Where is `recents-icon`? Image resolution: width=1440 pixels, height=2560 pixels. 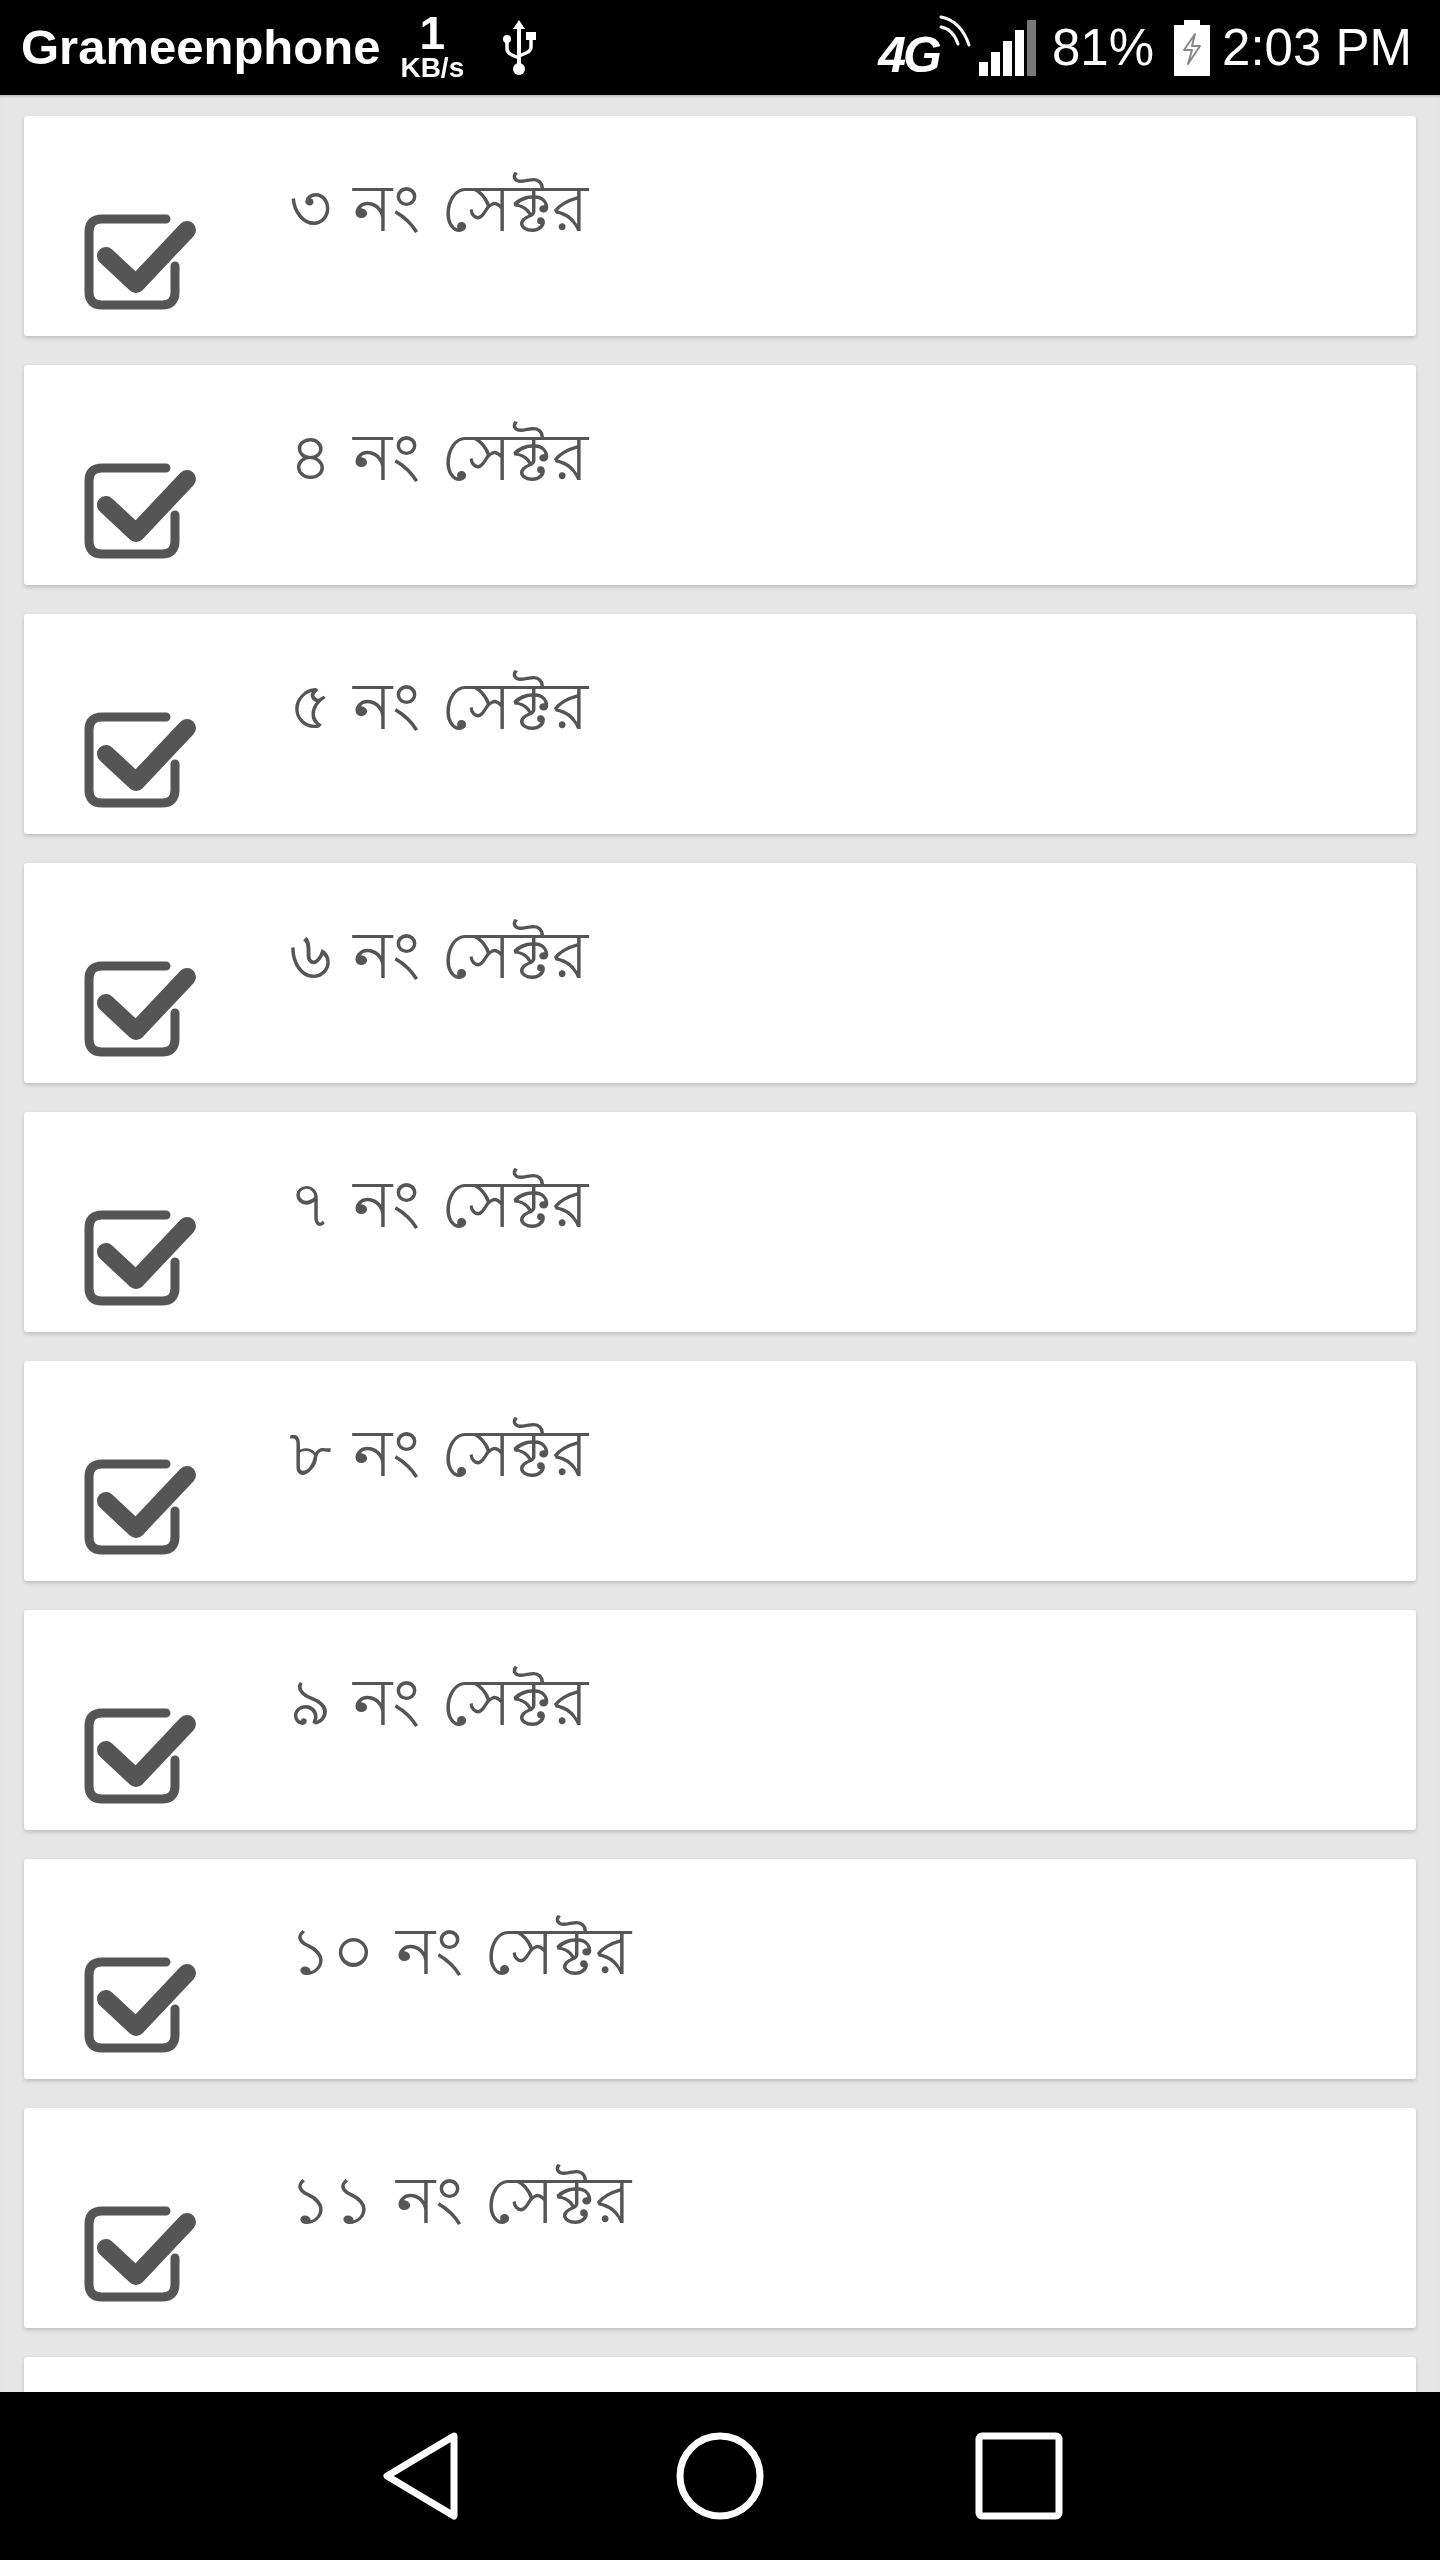
recents-icon is located at coordinates (1018, 2476).